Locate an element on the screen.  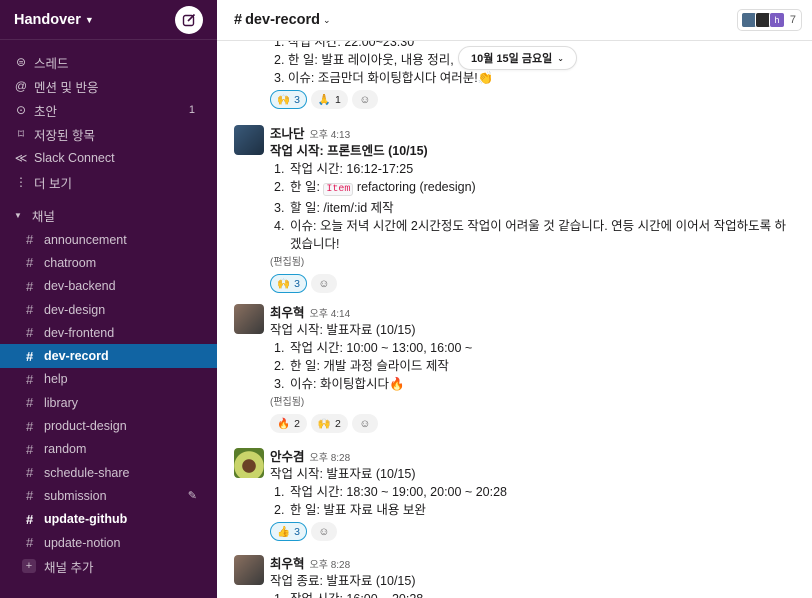
workspace-name: Handover is located at coordinates (47, 19).